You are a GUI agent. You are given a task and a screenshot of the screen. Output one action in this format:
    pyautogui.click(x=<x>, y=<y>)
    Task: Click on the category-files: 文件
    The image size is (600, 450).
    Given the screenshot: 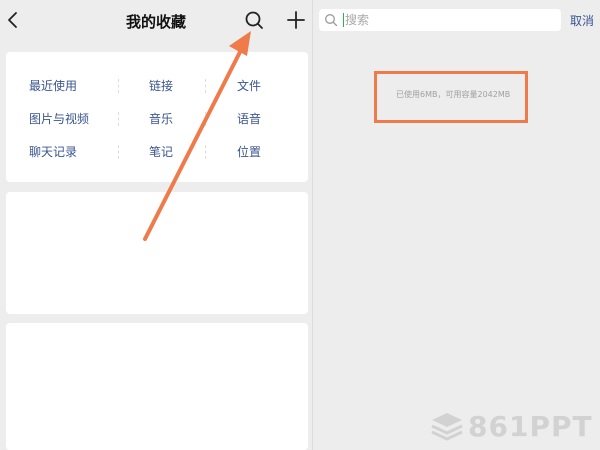 What is the action you would take?
    pyautogui.click(x=249, y=85)
    